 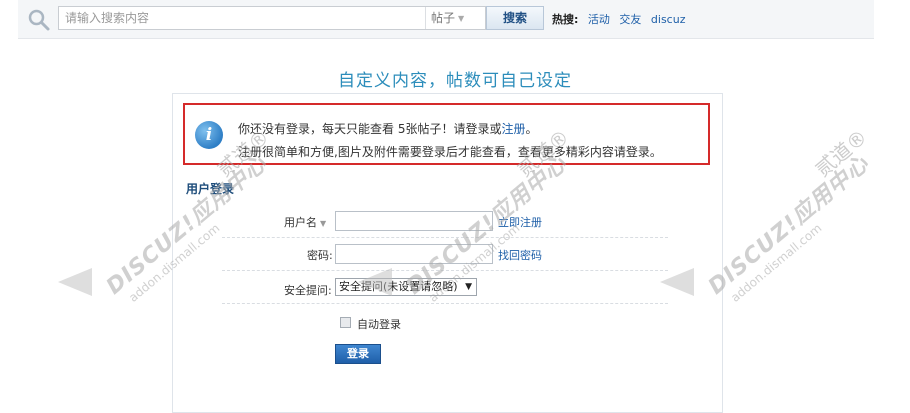 I want to click on search-bar: 帖子▼ 搜索 热搜: 活动 交友 discuz, so click(x=446, y=19).